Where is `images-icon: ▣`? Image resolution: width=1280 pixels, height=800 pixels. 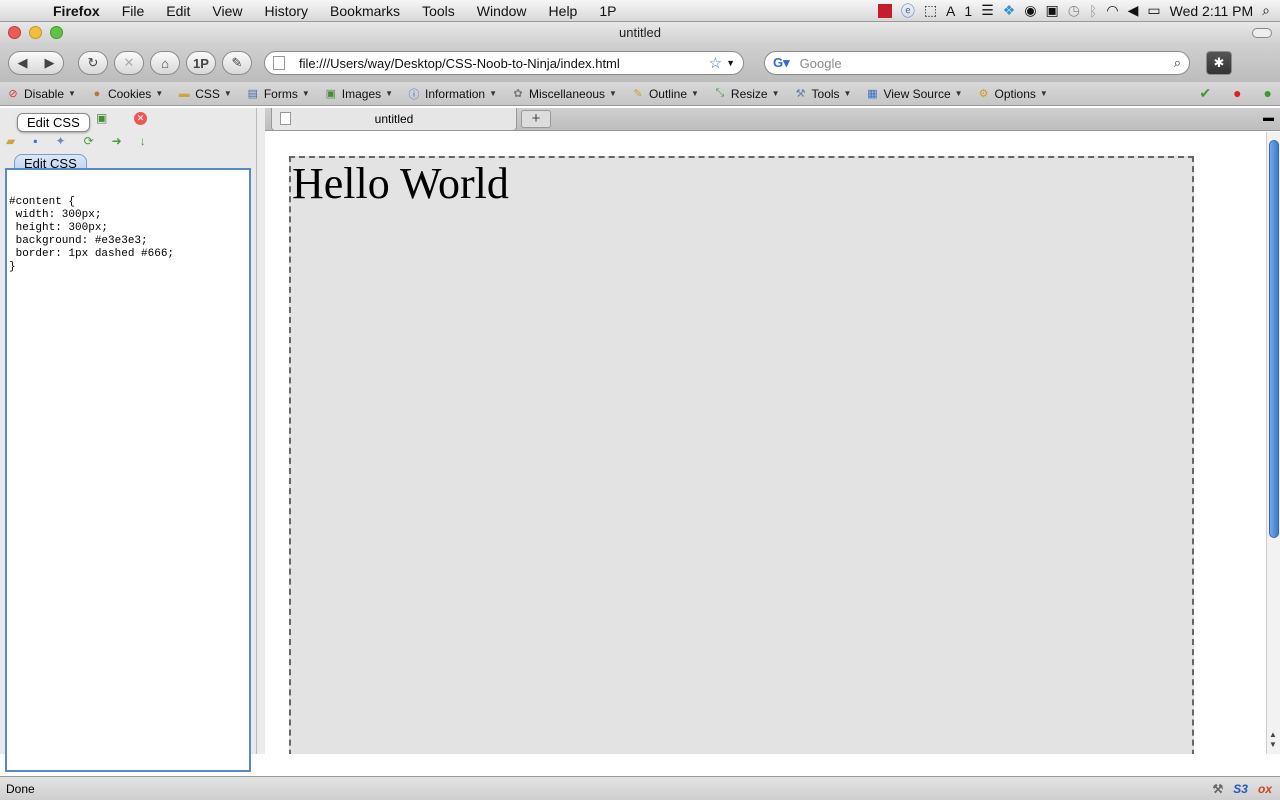 images-icon: ▣ is located at coordinates (330, 94).